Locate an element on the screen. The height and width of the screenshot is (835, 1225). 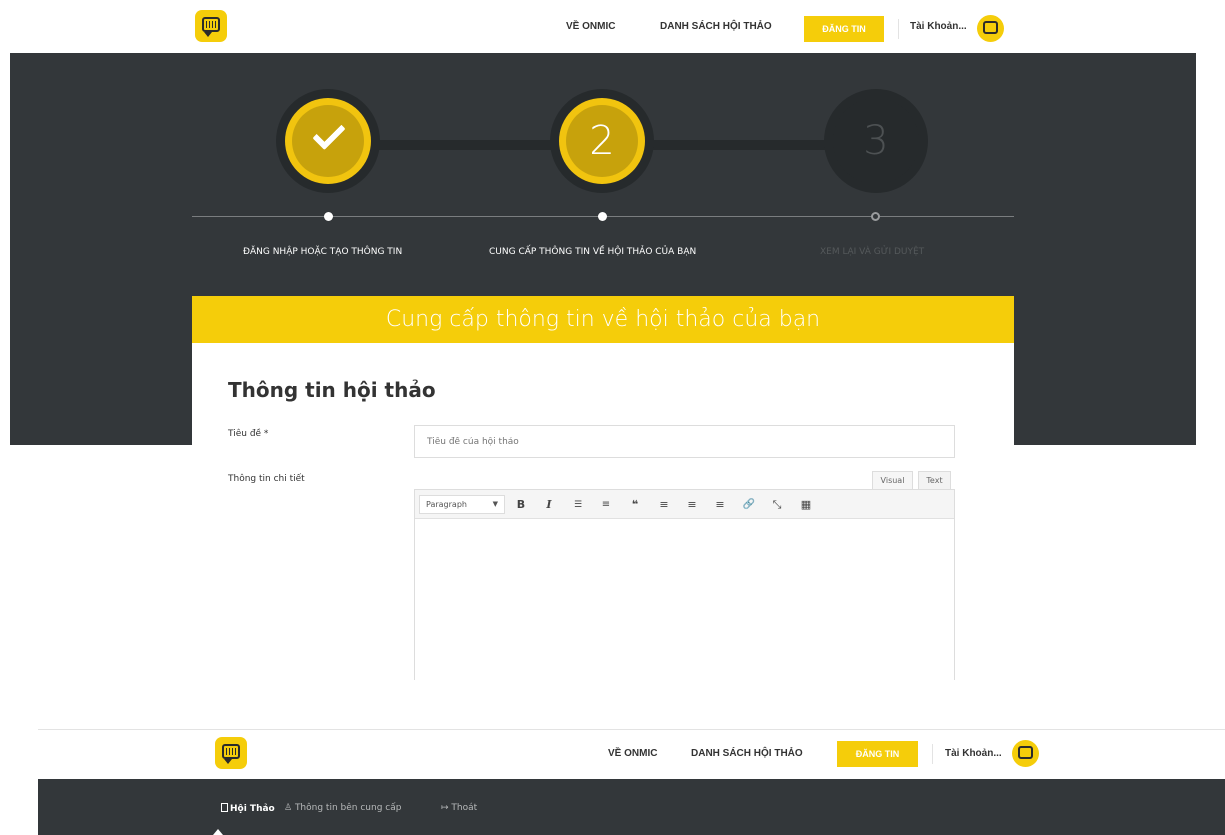
step-1-core is located at coordinates (328, 141).